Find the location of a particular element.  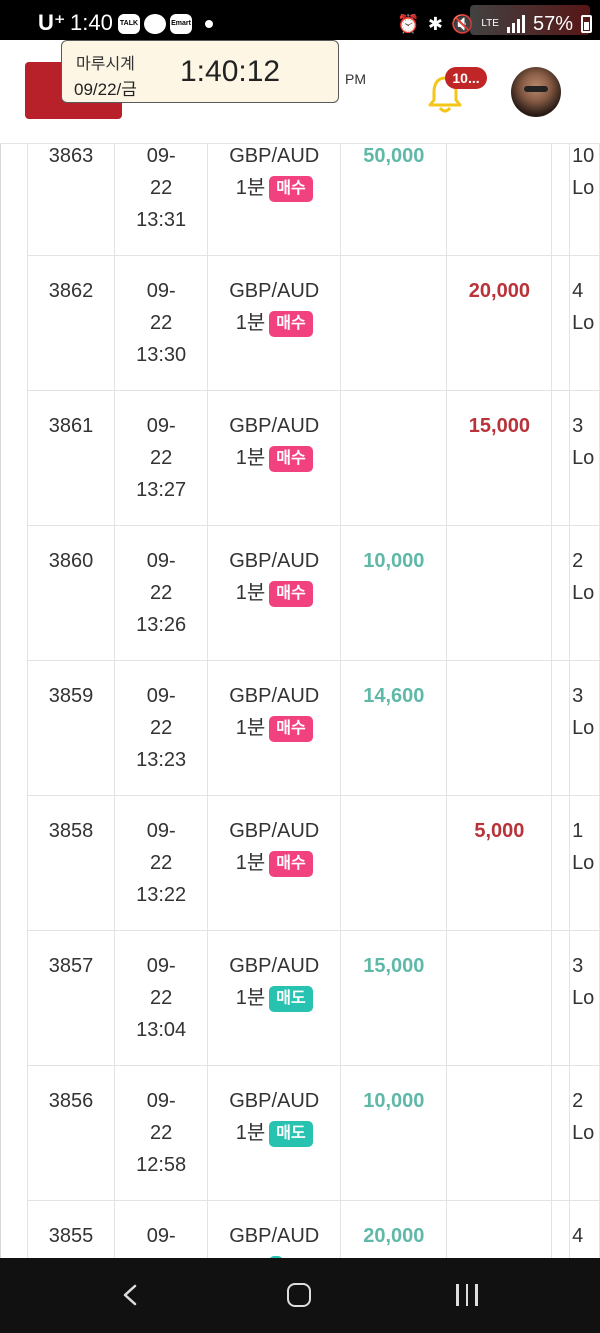

trade-datetime: 09- 22 12:58 is located at coordinates (161, 1133).